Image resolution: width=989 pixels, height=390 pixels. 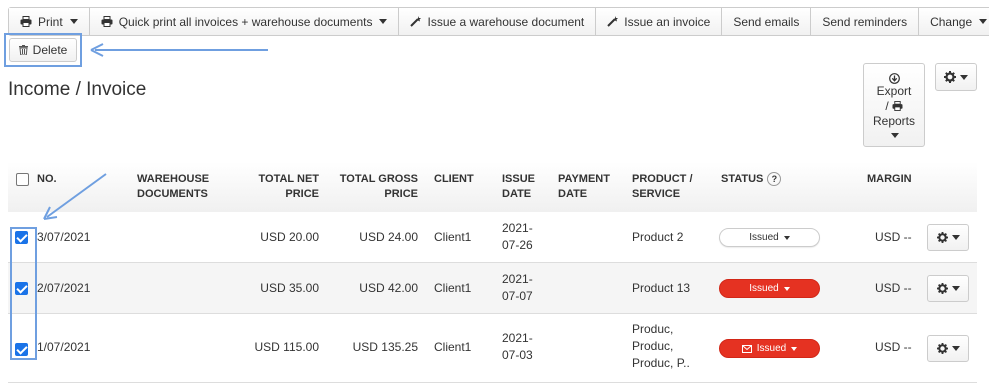 What do you see at coordinates (155, 131) in the screenshot?
I see `annotation-arrows` at bounding box center [155, 131].